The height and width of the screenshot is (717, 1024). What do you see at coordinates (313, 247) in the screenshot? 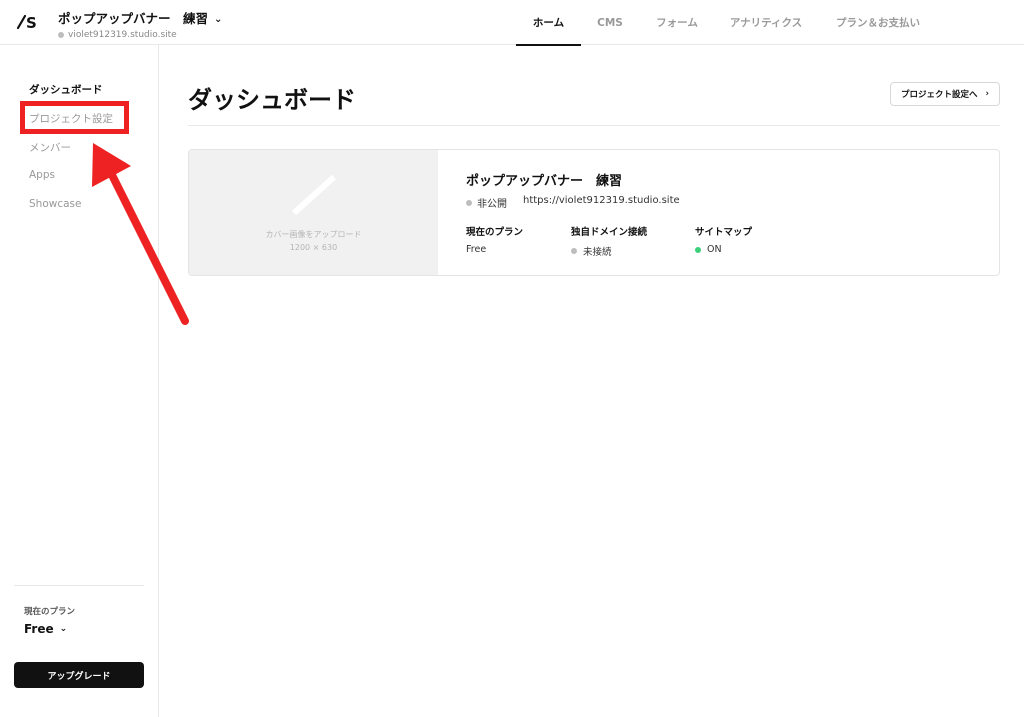
I see `cover-size-label: 1200 × 630` at bounding box center [313, 247].